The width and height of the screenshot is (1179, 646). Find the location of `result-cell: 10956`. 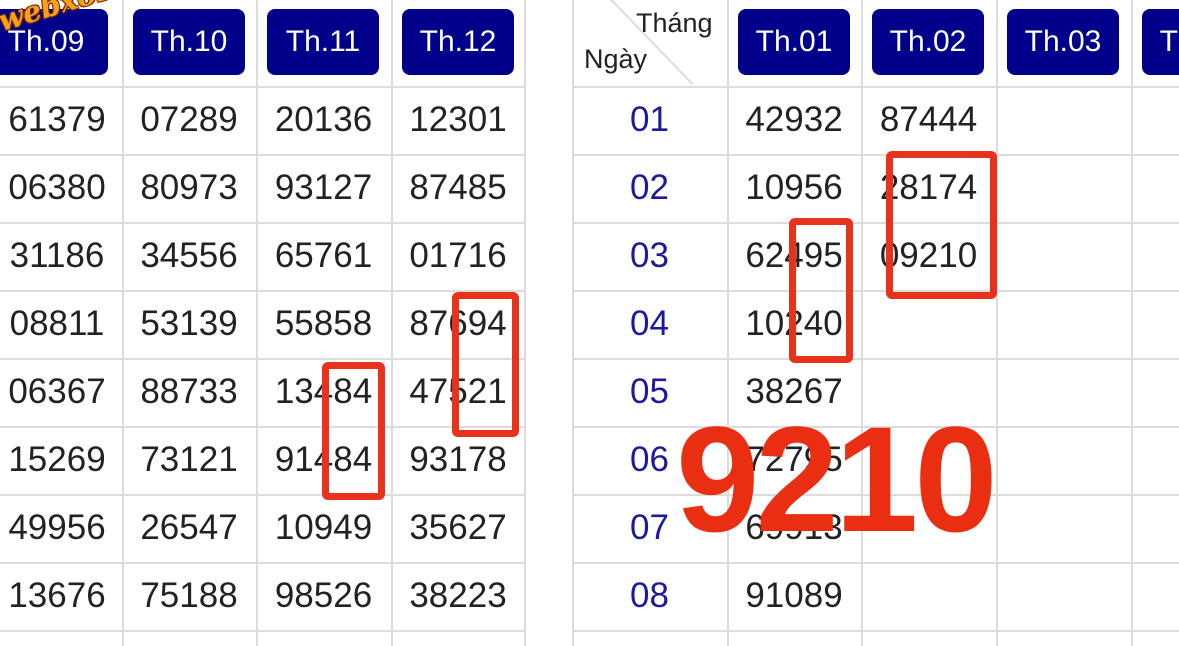

result-cell: 10956 is located at coordinates (794, 187).